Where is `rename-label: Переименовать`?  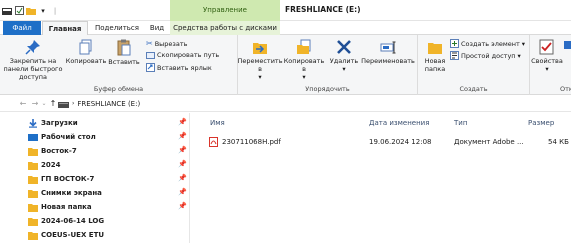 rename-label: Переименовать is located at coordinates (388, 61).